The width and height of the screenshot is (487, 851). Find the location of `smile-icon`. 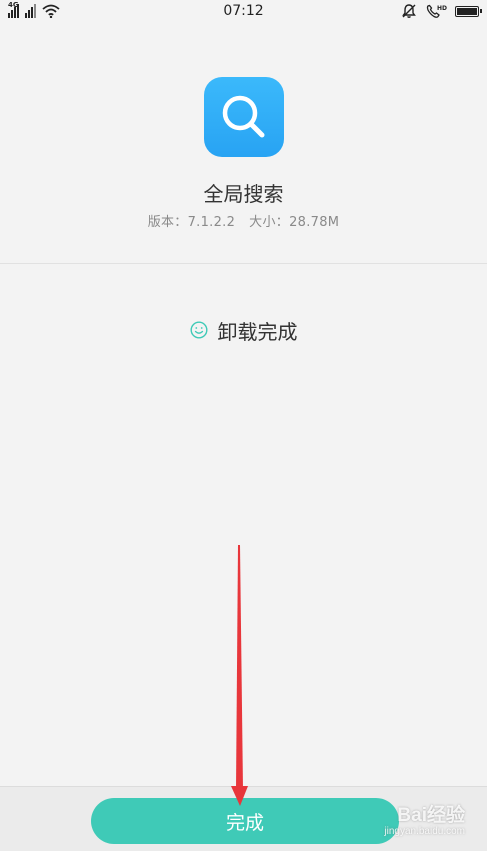

smile-icon is located at coordinates (198, 330).